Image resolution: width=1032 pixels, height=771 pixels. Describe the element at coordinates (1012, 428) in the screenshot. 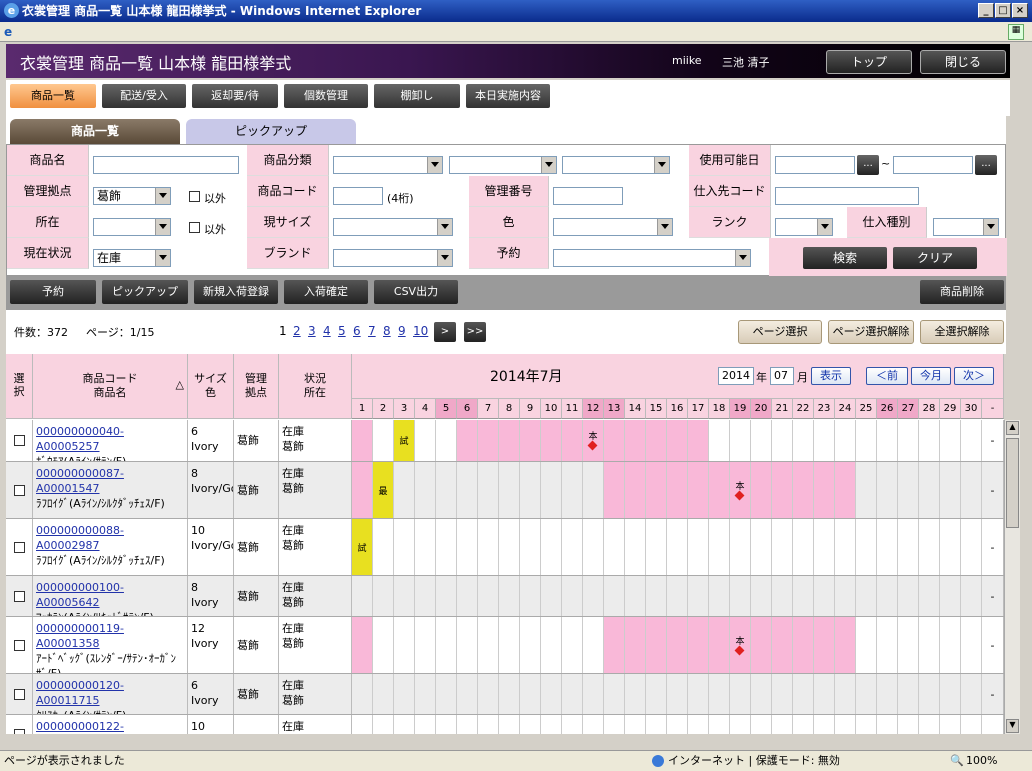

I see `scroll-up-icon: ▲` at that location.